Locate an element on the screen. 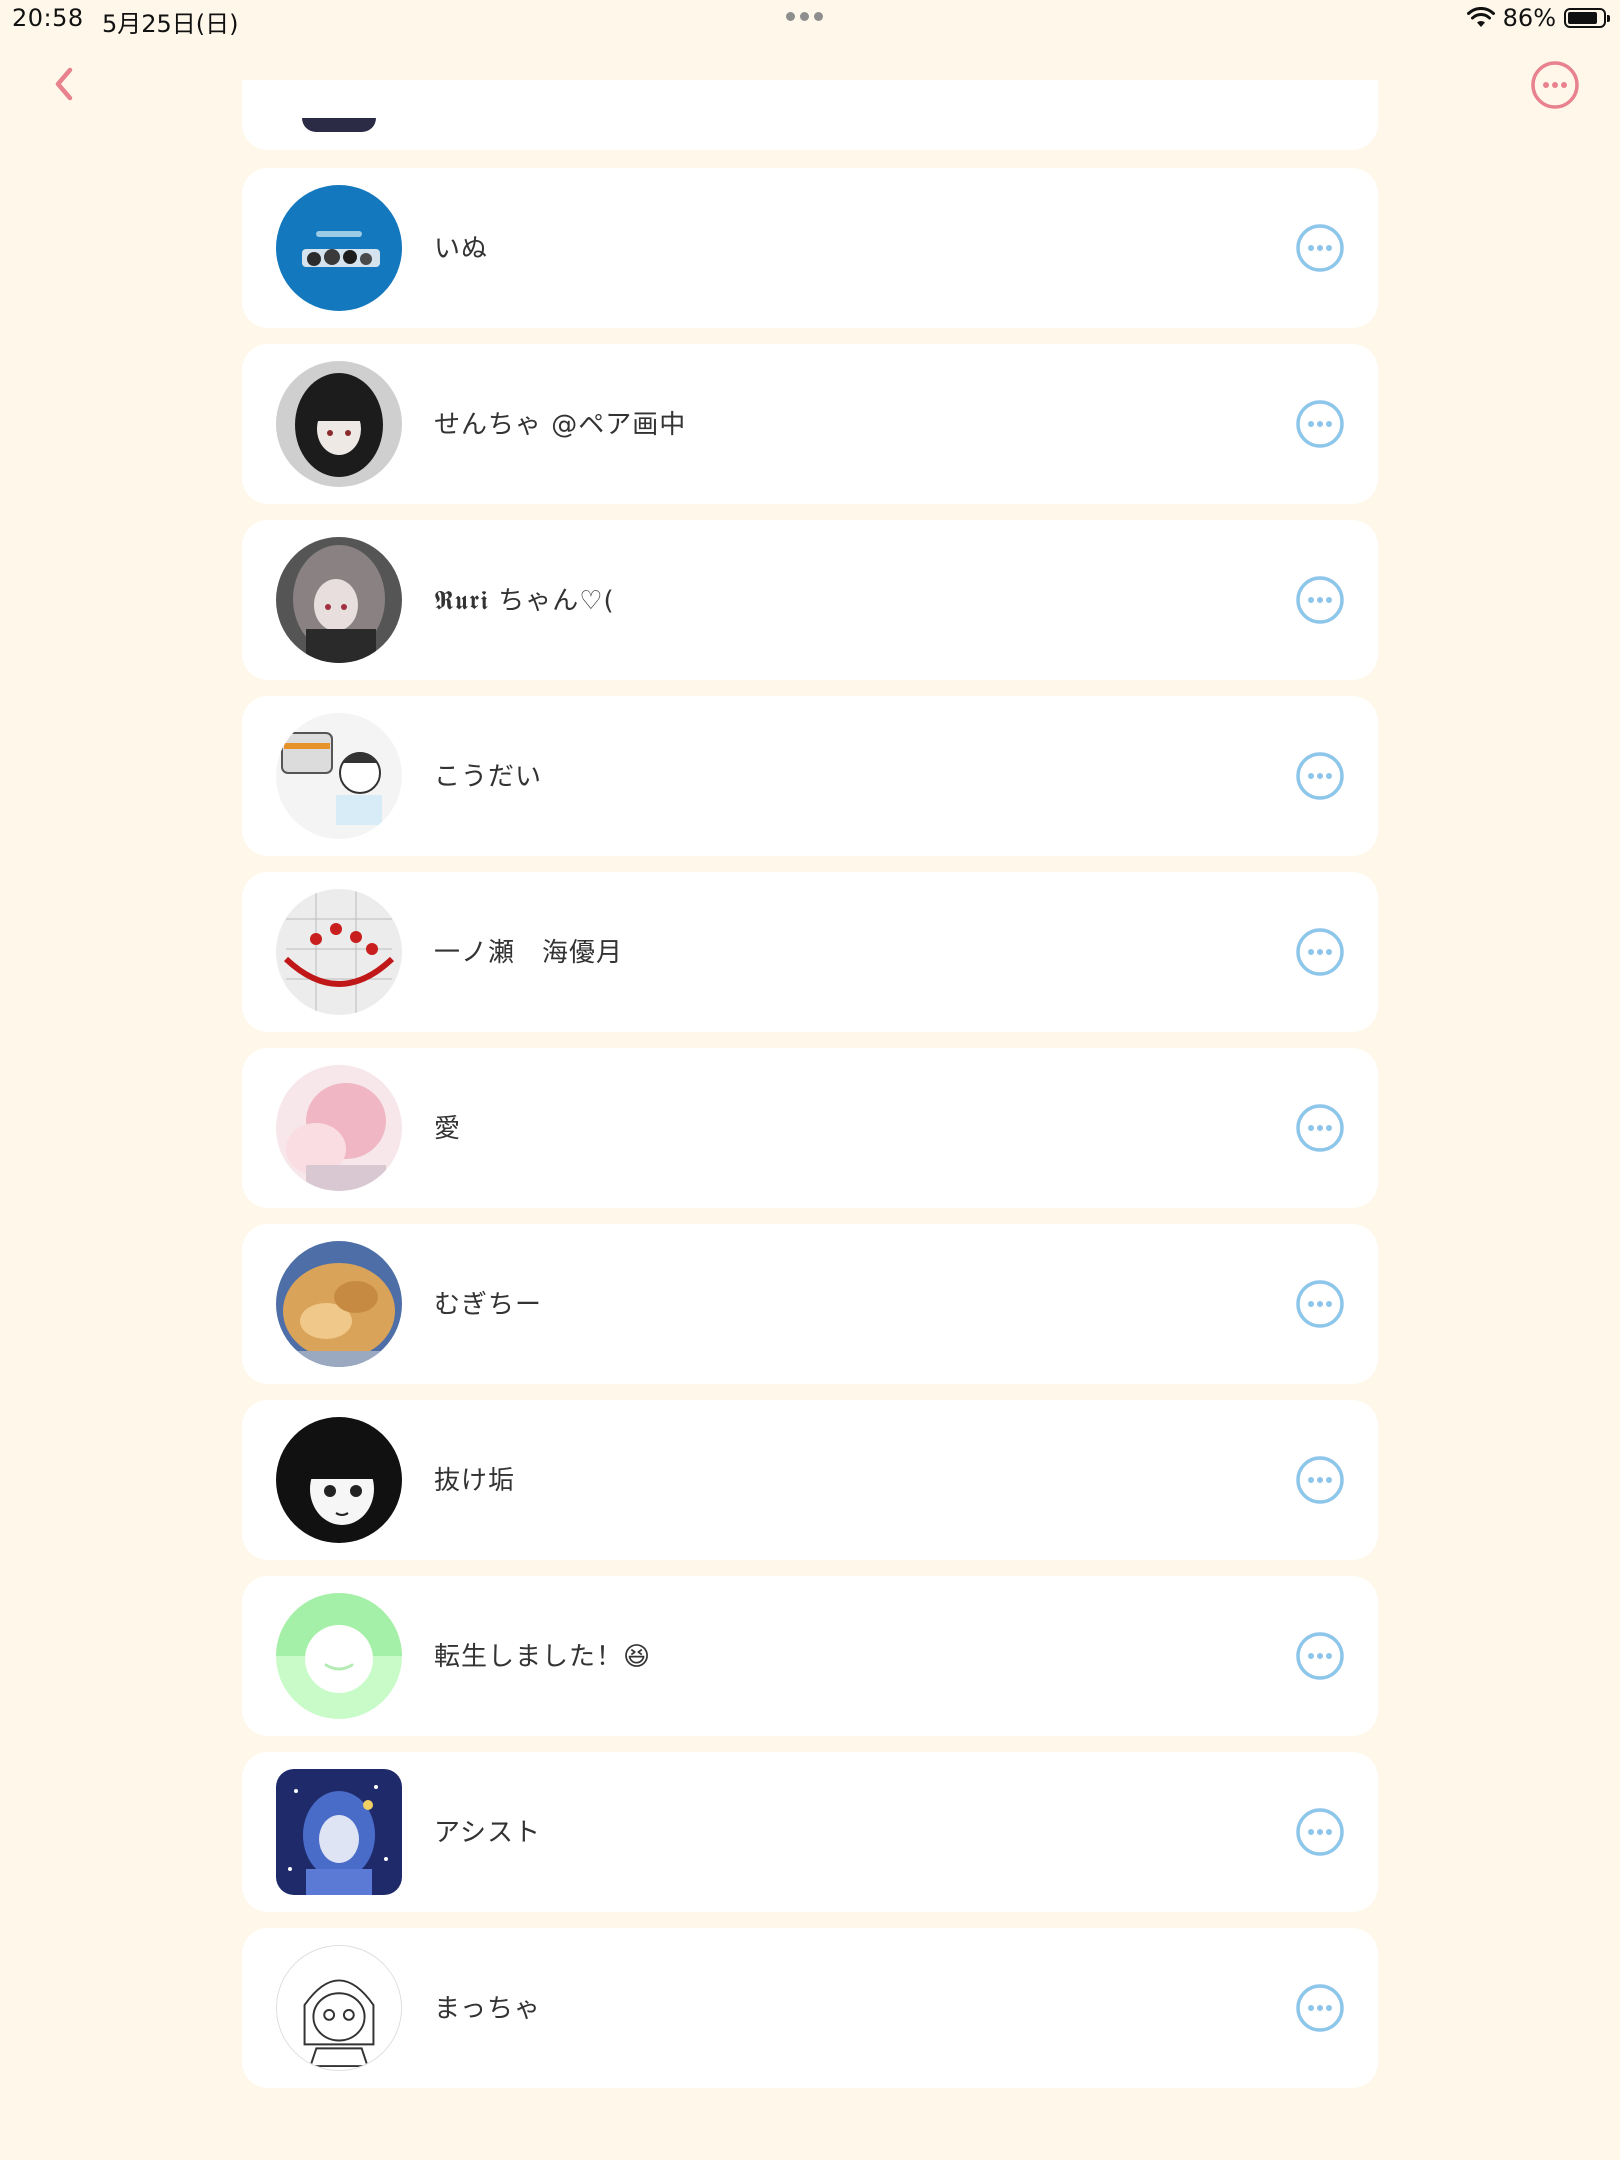  header-more-button is located at coordinates (1555, 85).